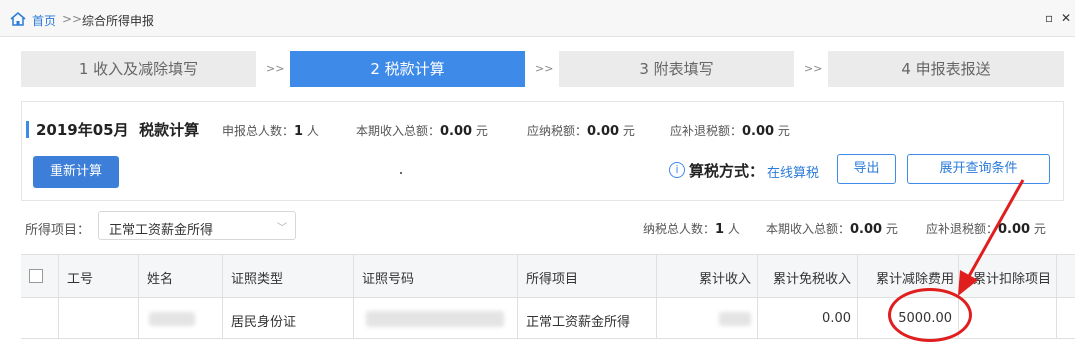 This screenshot has width=1075, height=353. I want to click on income-item-label: 所得项目：, so click(58, 230).